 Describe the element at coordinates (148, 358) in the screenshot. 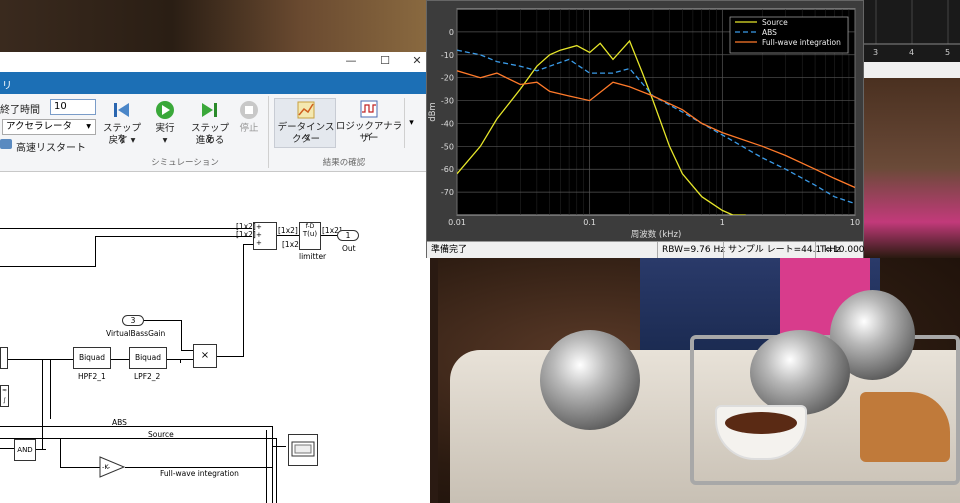

I see `lpf-block: Biquad` at that location.